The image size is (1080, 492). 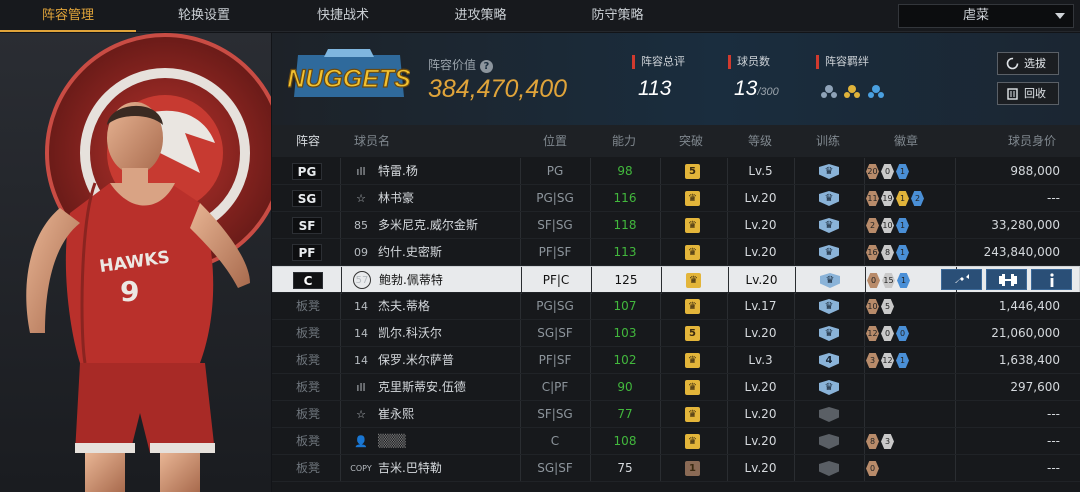 I want to click on player-name: 鲍勃.佩蒂特, so click(x=411, y=280).